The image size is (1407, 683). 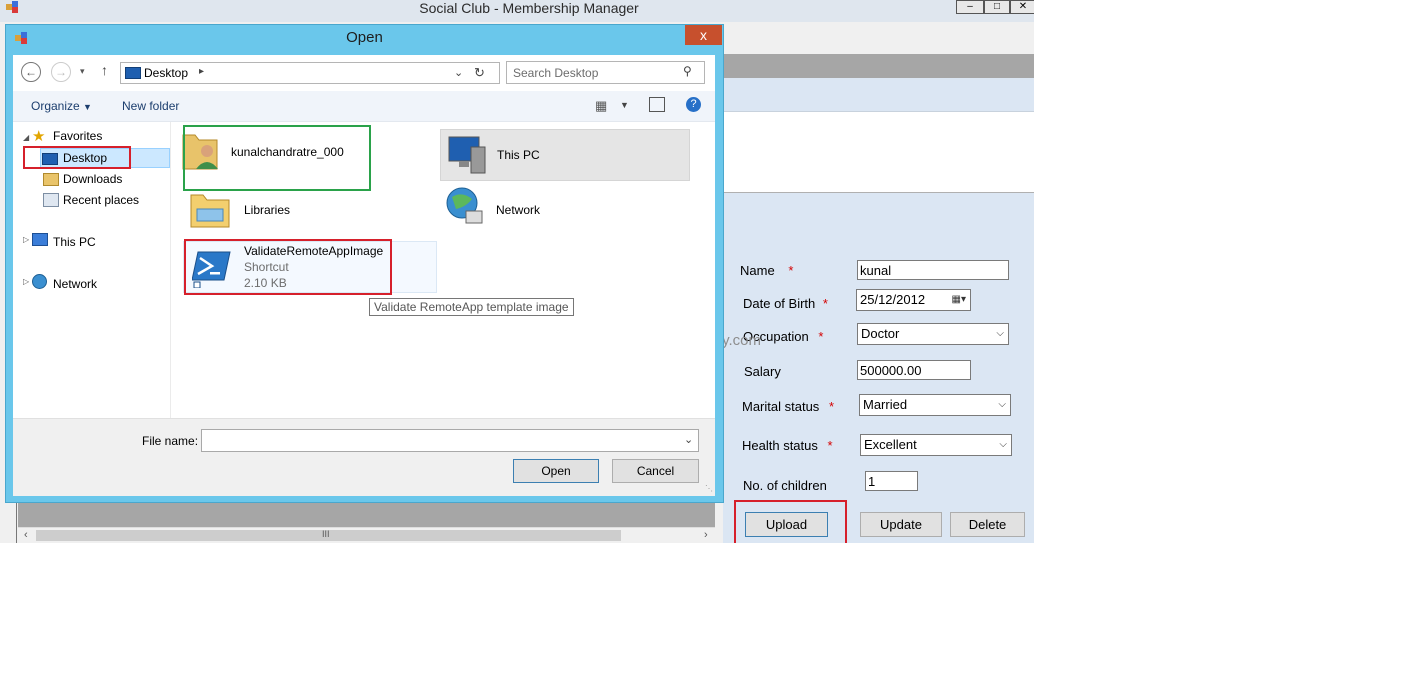 What do you see at coordinates (605, 72) in the screenshot?
I see `search-box: Search Desktop ⚲` at bounding box center [605, 72].